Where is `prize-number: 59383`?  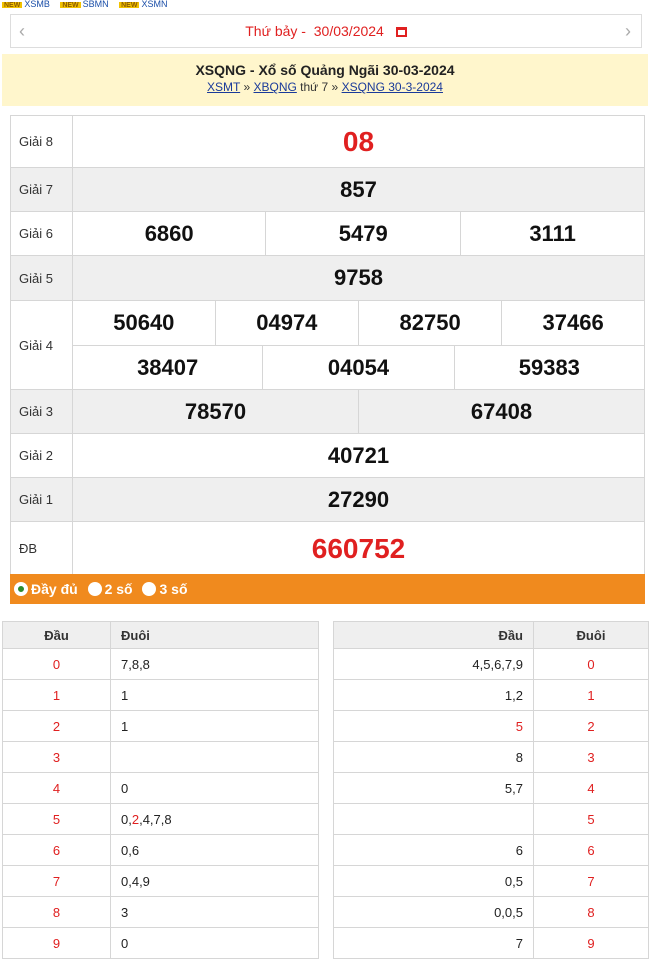 prize-number: 59383 is located at coordinates (548, 367).